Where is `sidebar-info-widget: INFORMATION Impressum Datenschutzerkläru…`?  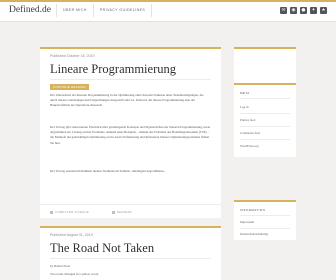
sidebar-info-widget: INFORMATION Impressum Datenschutzerkläru… is located at coordinates (265, 220).